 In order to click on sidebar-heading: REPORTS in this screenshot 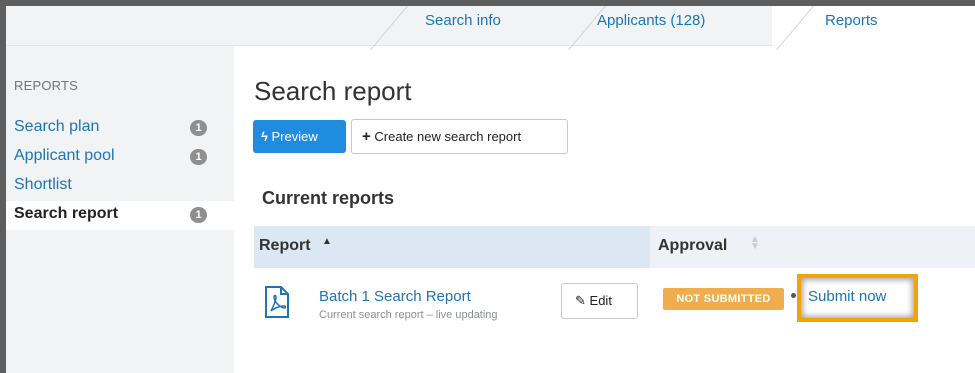, I will do `click(46, 85)`.